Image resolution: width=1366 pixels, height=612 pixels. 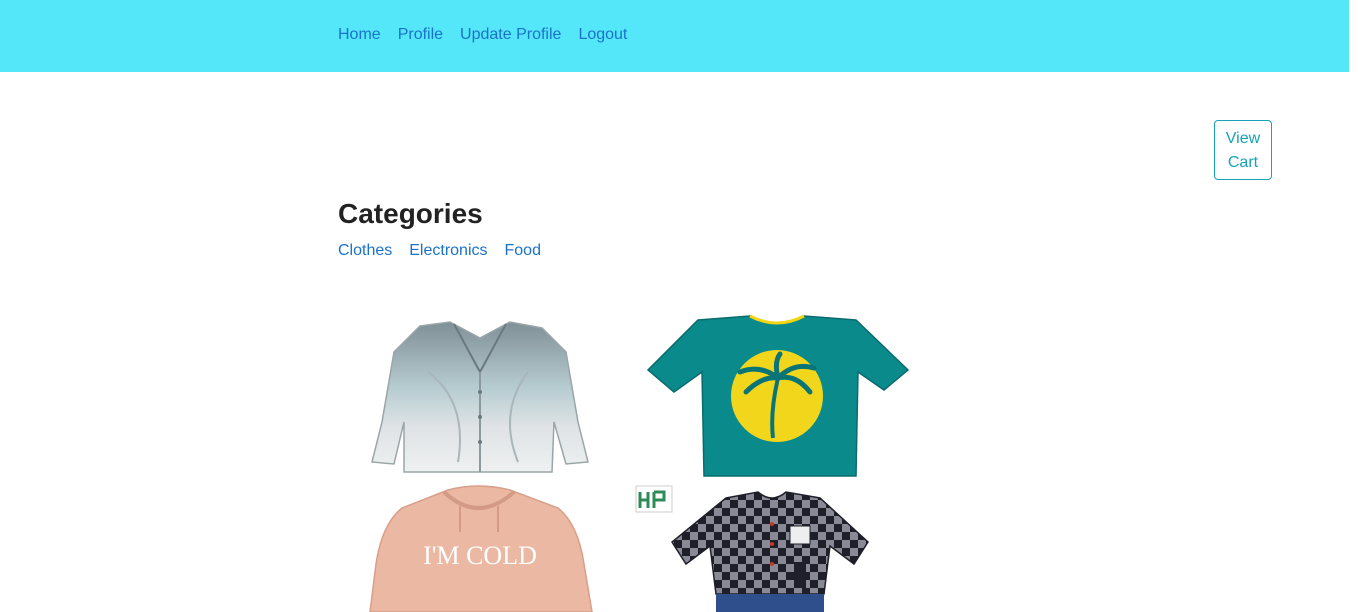 I want to click on nav-home-link: Home, so click(x=359, y=35).